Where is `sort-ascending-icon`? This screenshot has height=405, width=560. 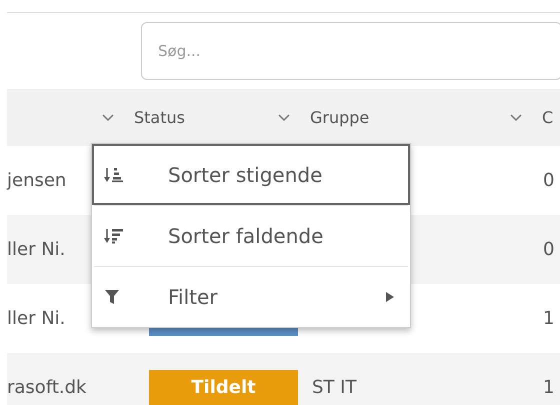 sort-ascending-icon is located at coordinates (114, 174).